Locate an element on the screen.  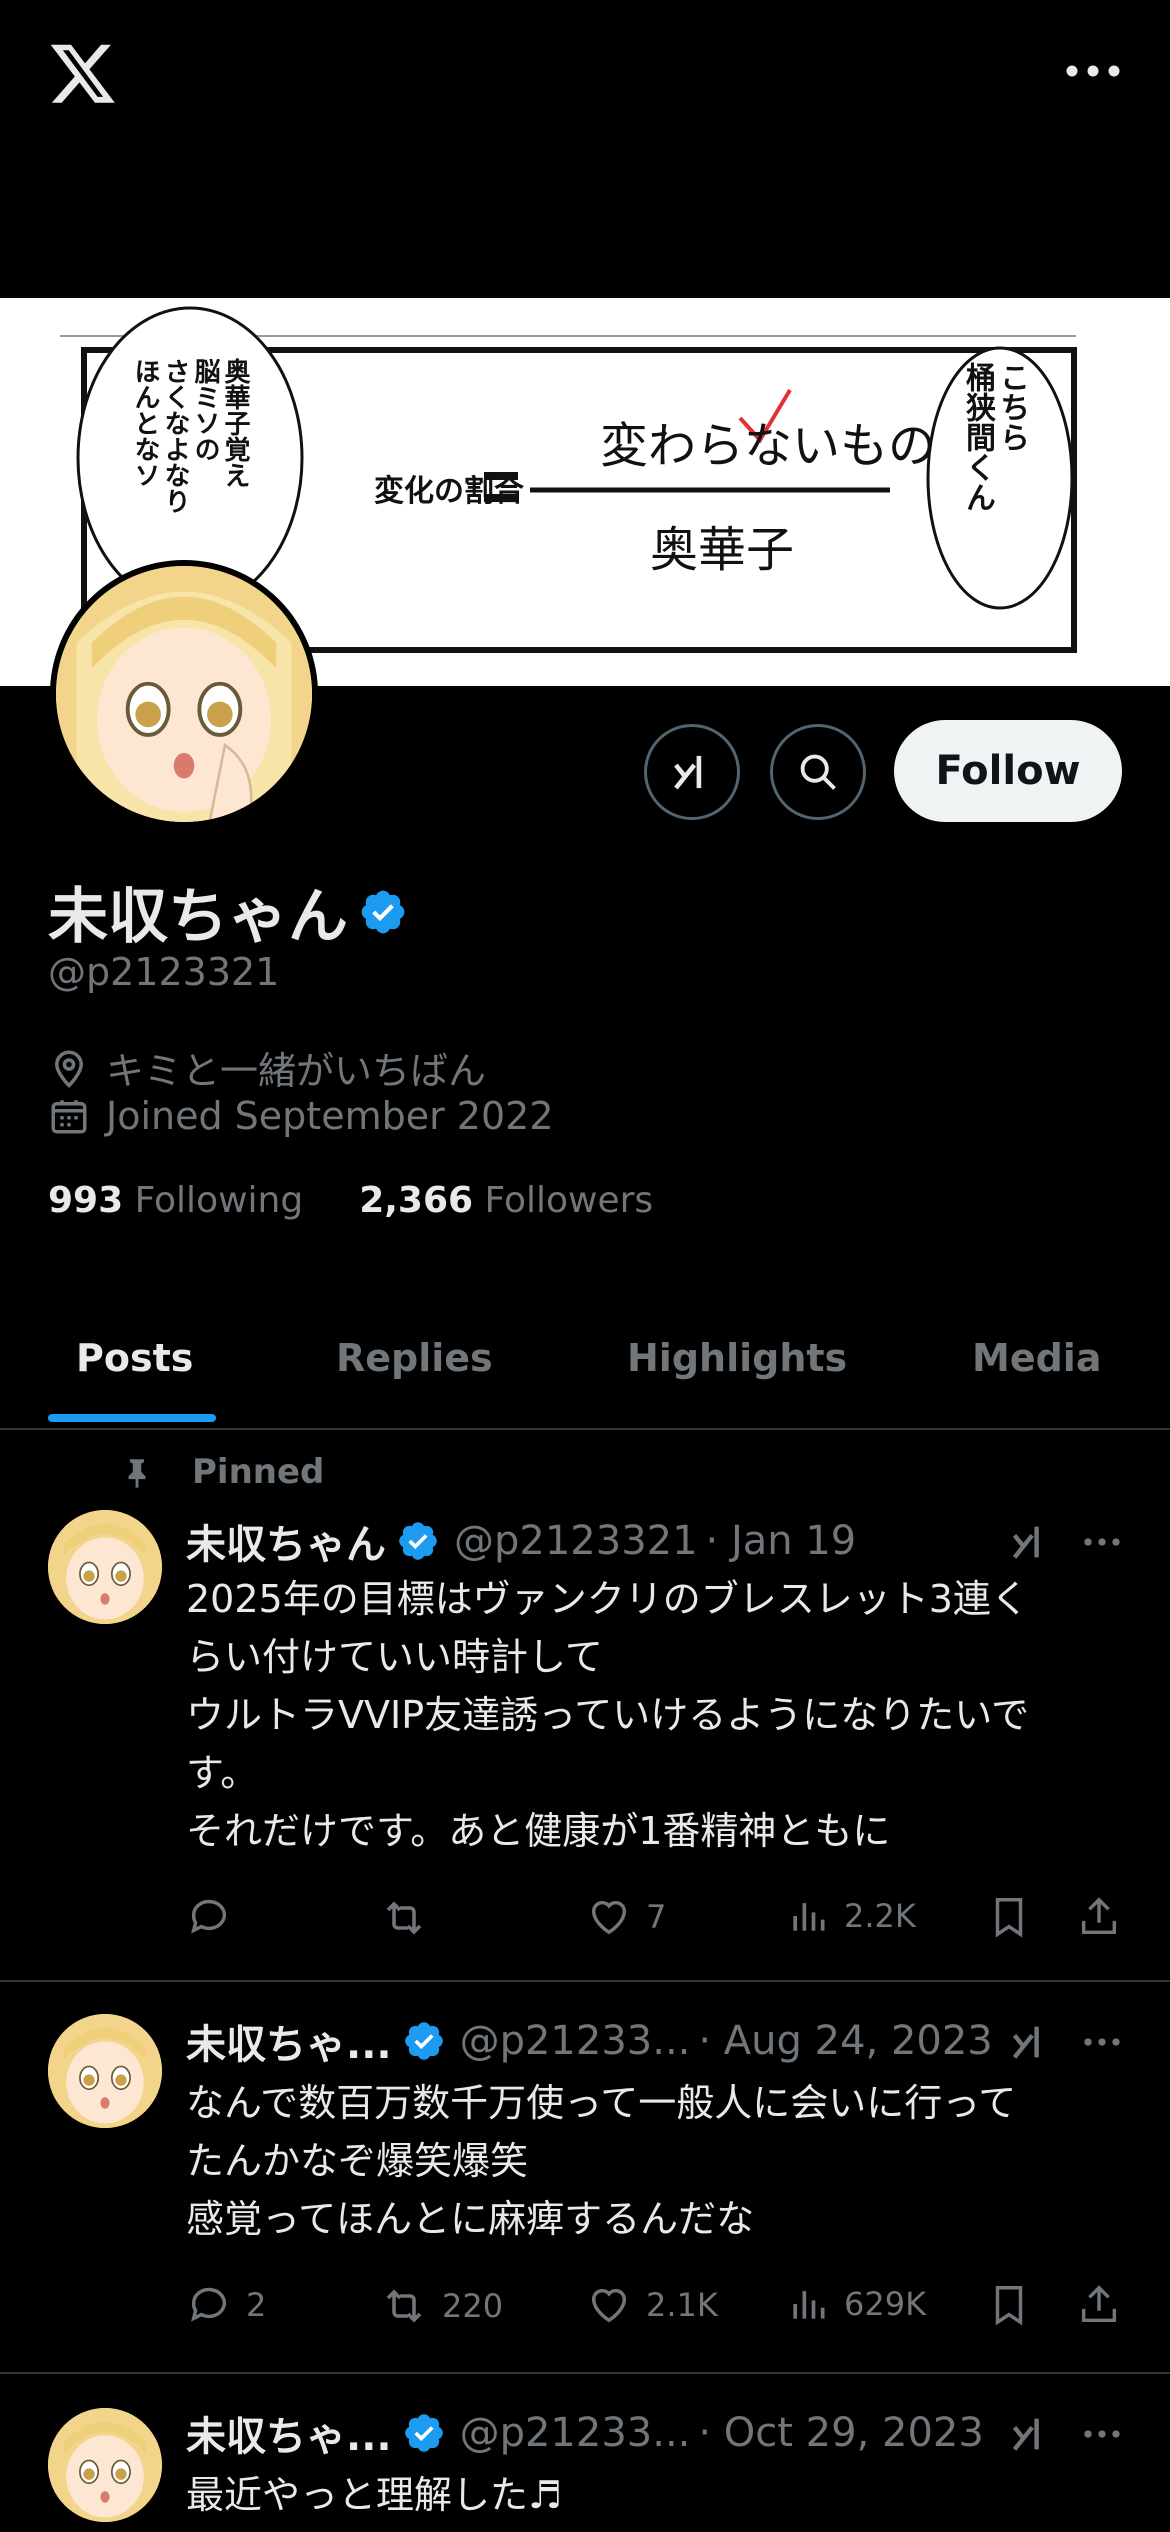
tweet-actions: 7 2.2K is located at coordinates (656, 1924).